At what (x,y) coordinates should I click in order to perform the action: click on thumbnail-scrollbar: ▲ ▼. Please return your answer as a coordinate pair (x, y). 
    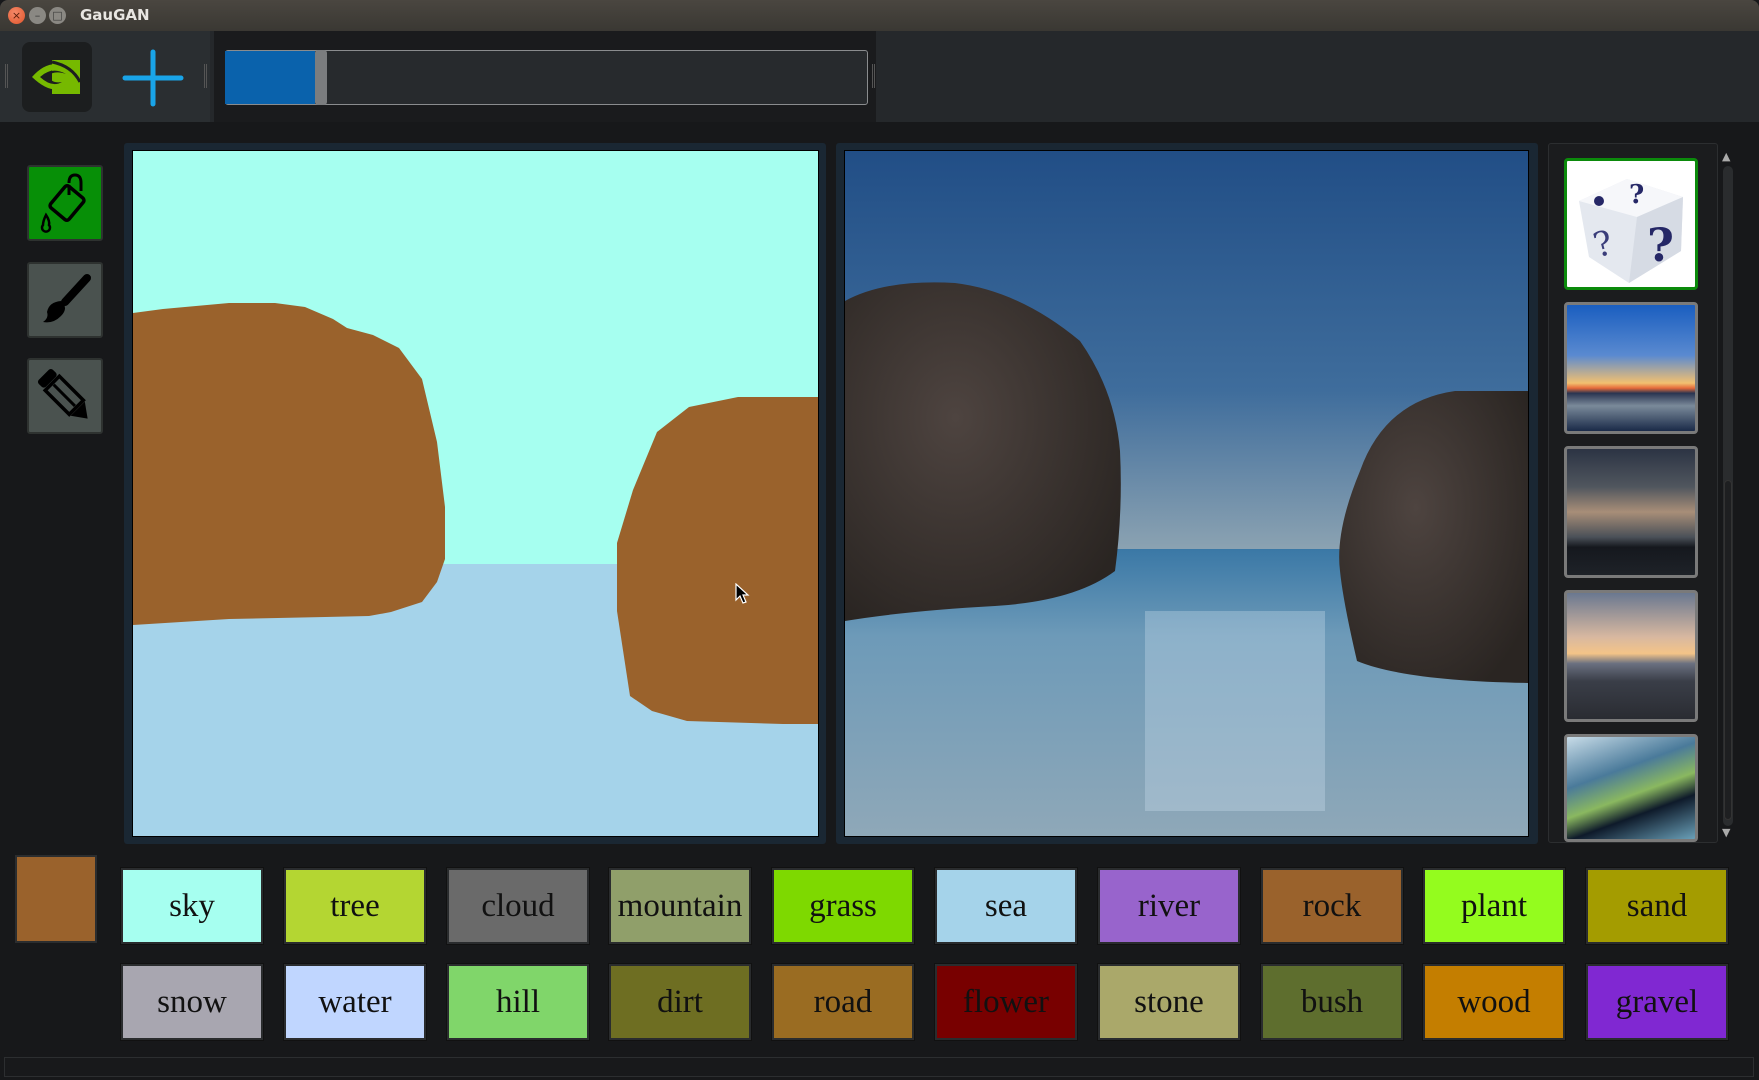
    Looking at the image, I should click on (1728, 495).